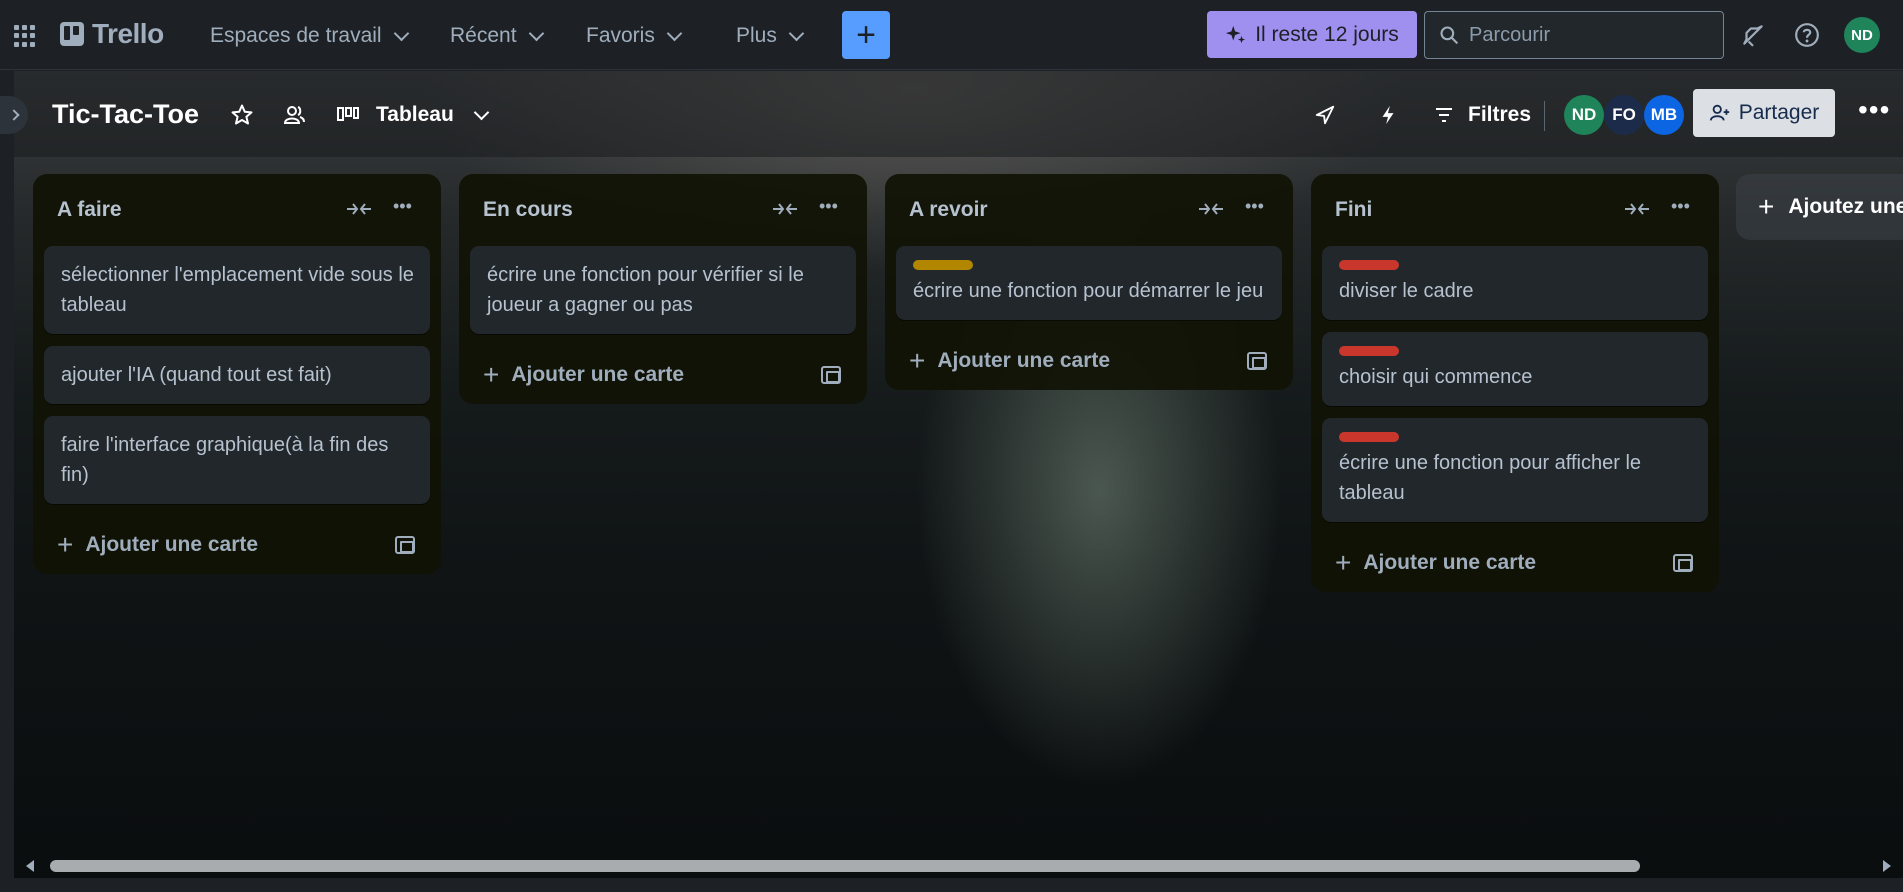  I want to click on menu-recent-label: Récent, so click(483, 35).